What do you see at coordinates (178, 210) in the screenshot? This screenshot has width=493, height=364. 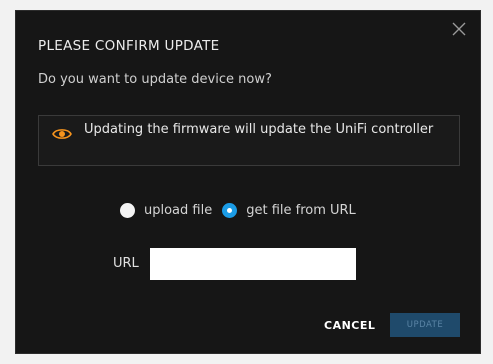 I see `upload-file-label: upload file` at bounding box center [178, 210].